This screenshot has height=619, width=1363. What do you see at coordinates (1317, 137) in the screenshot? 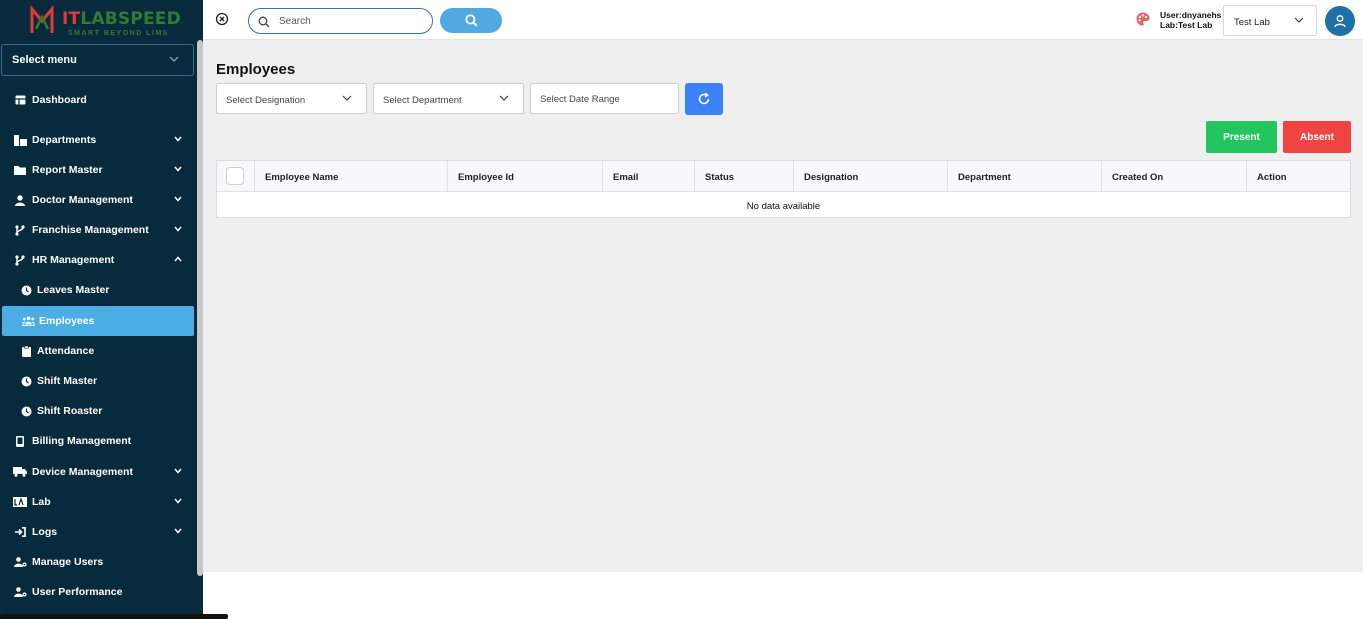
I see `absent-button: Absent` at bounding box center [1317, 137].